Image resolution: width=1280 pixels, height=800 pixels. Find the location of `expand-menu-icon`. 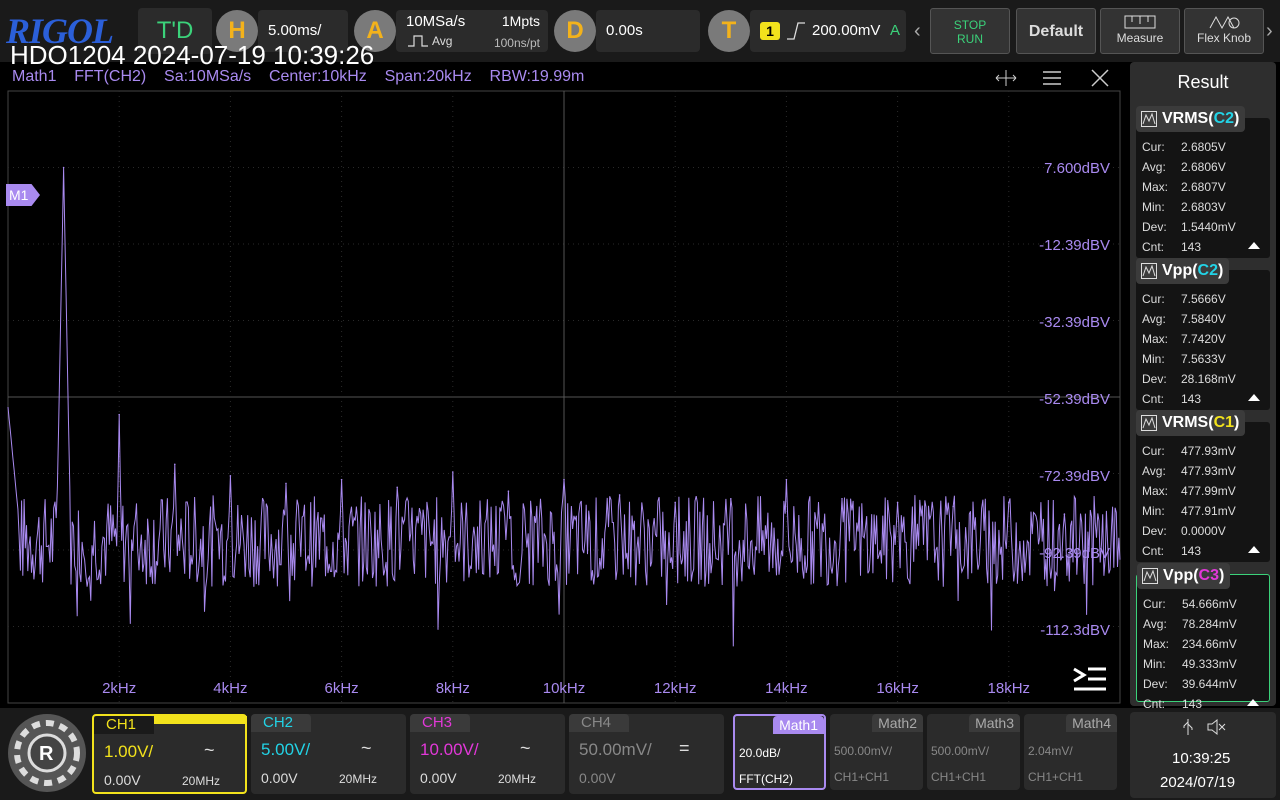

expand-menu-icon is located at coordinates (1090, 679).